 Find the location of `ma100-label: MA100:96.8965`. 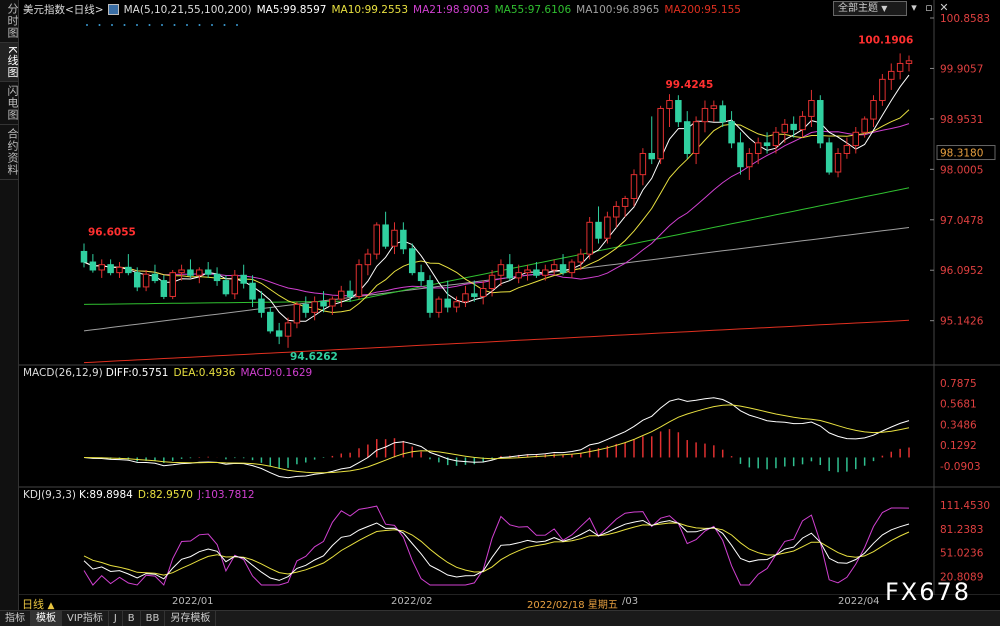

ma100-label: MA100:96.8965 is located at coordinates (618, 10).